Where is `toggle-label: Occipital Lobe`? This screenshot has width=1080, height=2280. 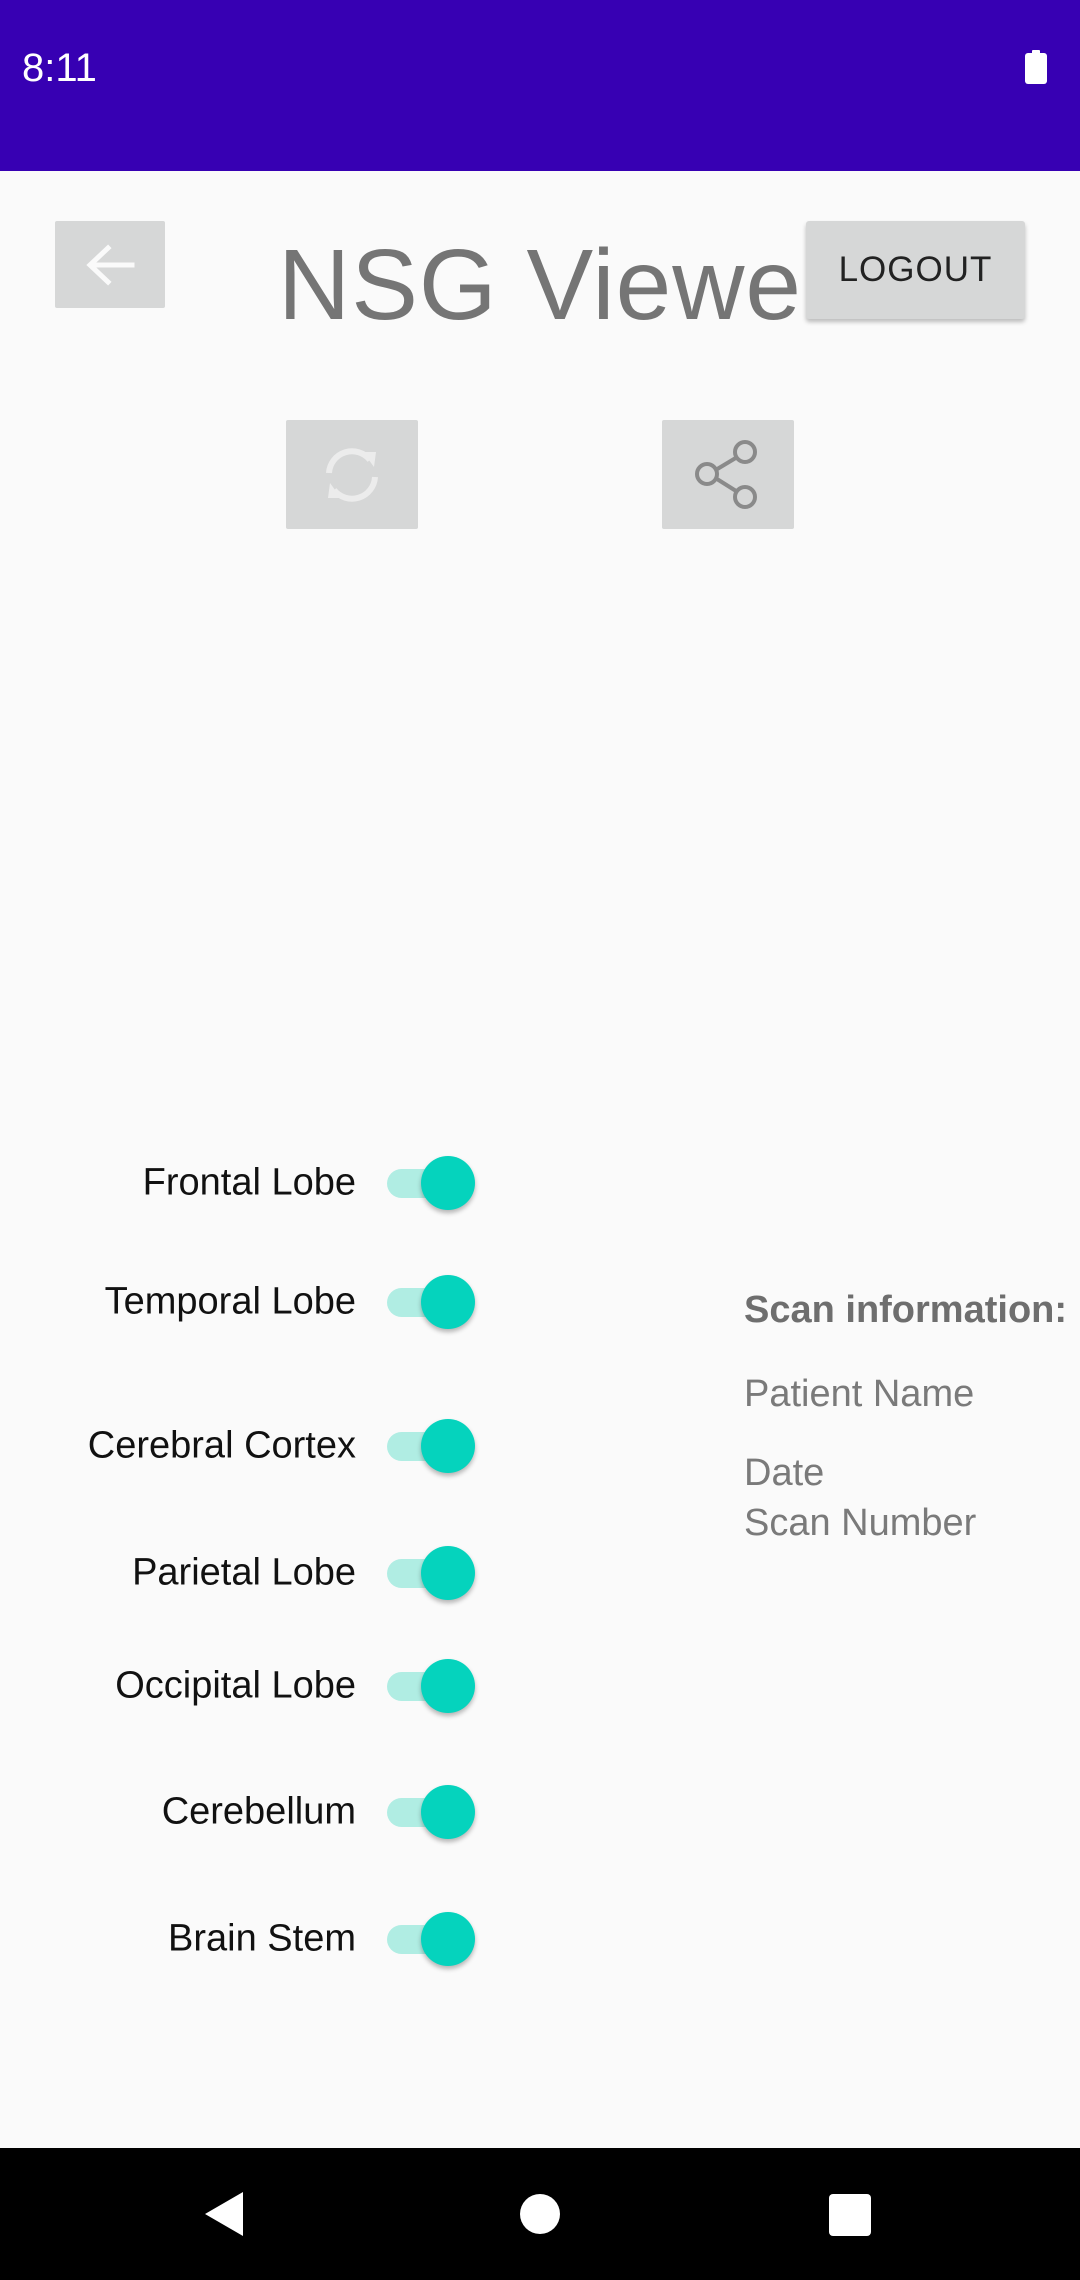
toggle-label: Occipital Lobe is located at coordinates (235, 1685).